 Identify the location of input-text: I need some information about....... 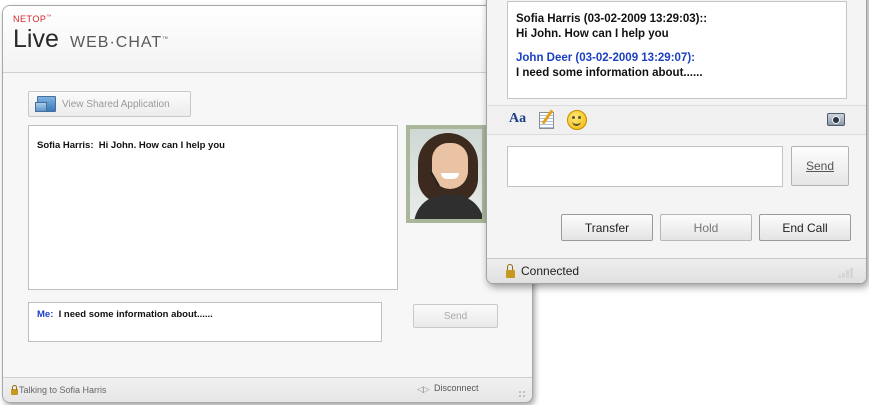
(135, 314).